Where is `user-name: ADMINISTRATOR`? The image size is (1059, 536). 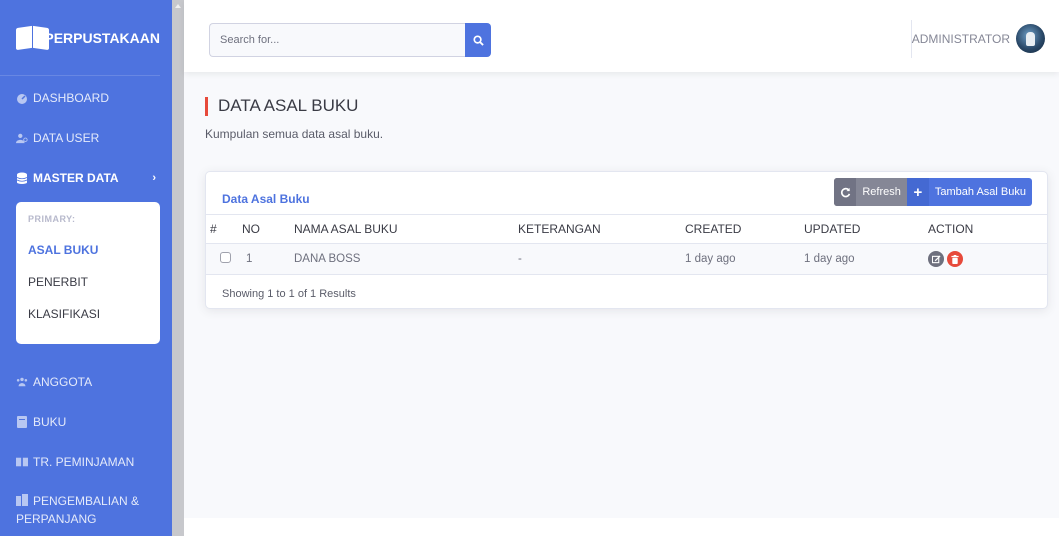
user-name: ADMINISTRATOR is located at coordinates (960, 38).